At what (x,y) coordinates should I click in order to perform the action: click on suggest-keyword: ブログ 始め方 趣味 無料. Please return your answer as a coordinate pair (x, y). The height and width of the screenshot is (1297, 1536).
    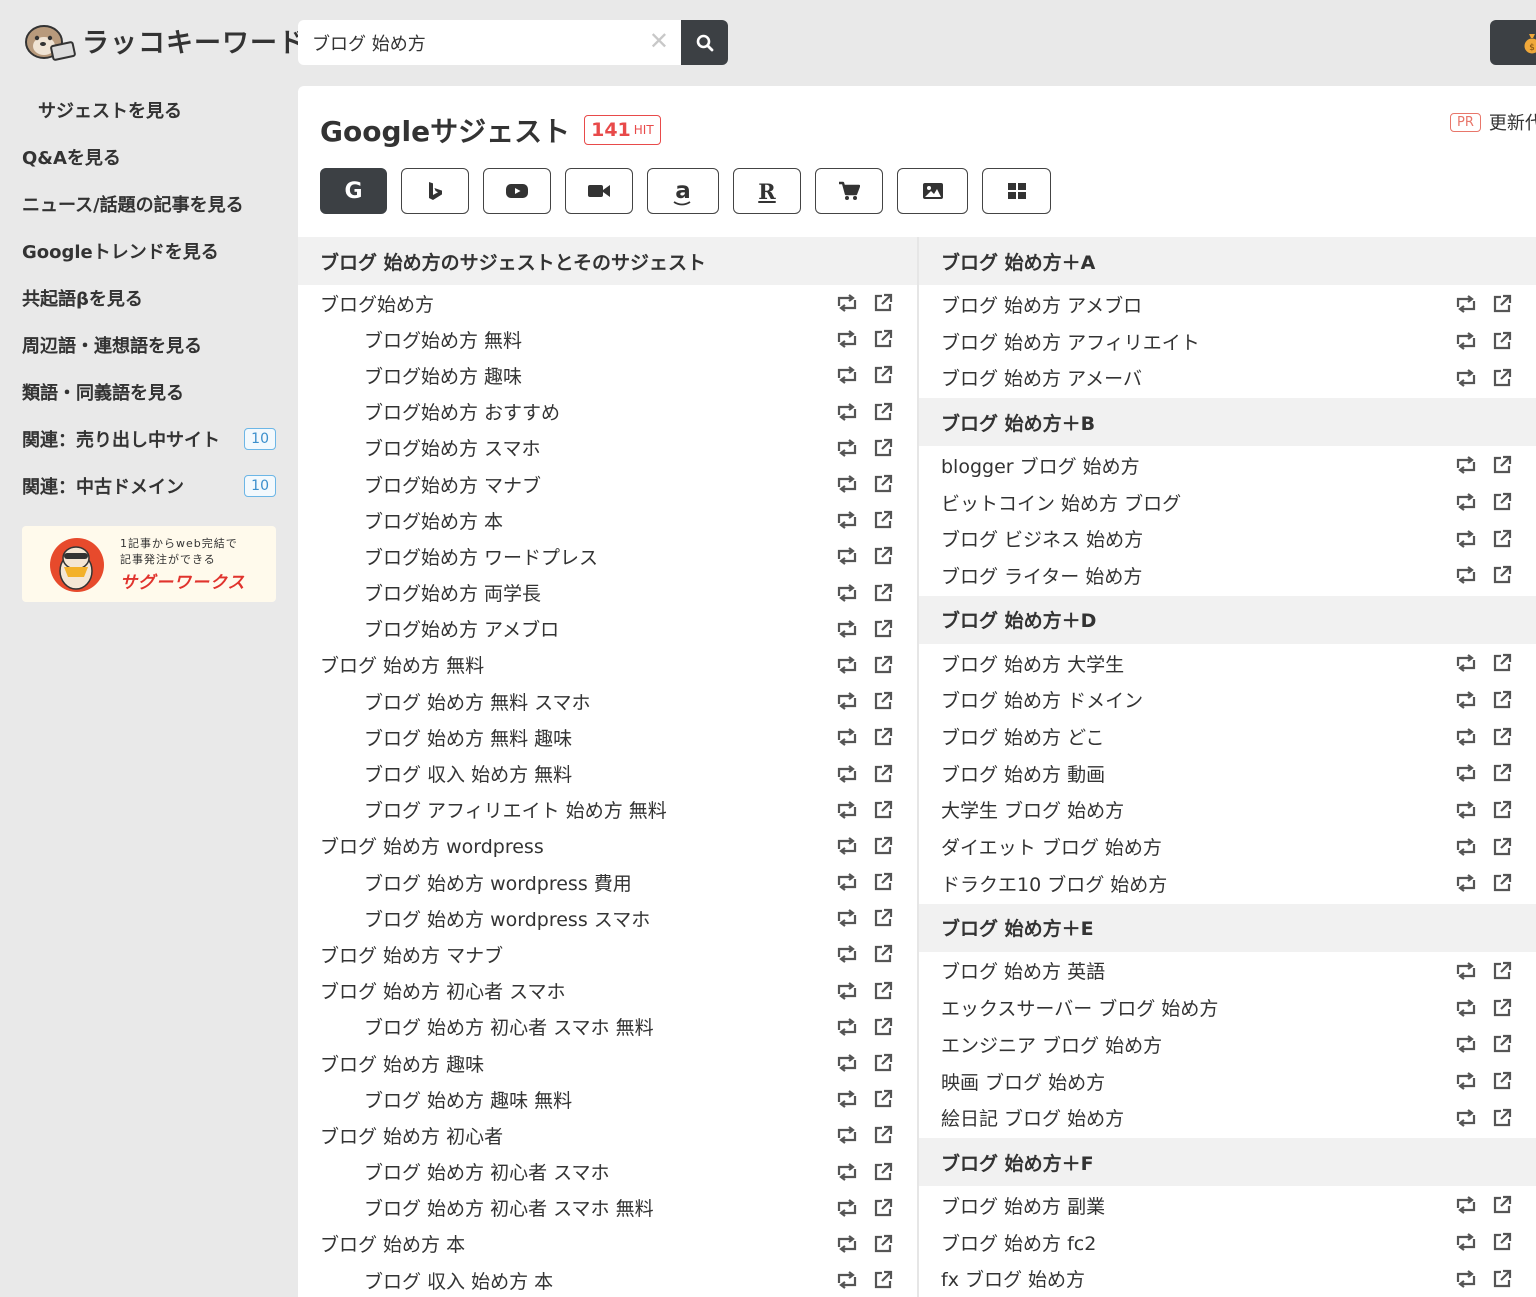
    Looking at the image, I should click on (468, 1099).